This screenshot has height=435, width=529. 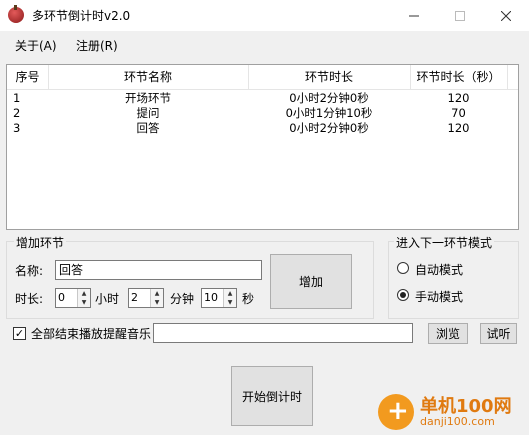 I want to click on watermark-logo-icon, so click(x=396, y=412).